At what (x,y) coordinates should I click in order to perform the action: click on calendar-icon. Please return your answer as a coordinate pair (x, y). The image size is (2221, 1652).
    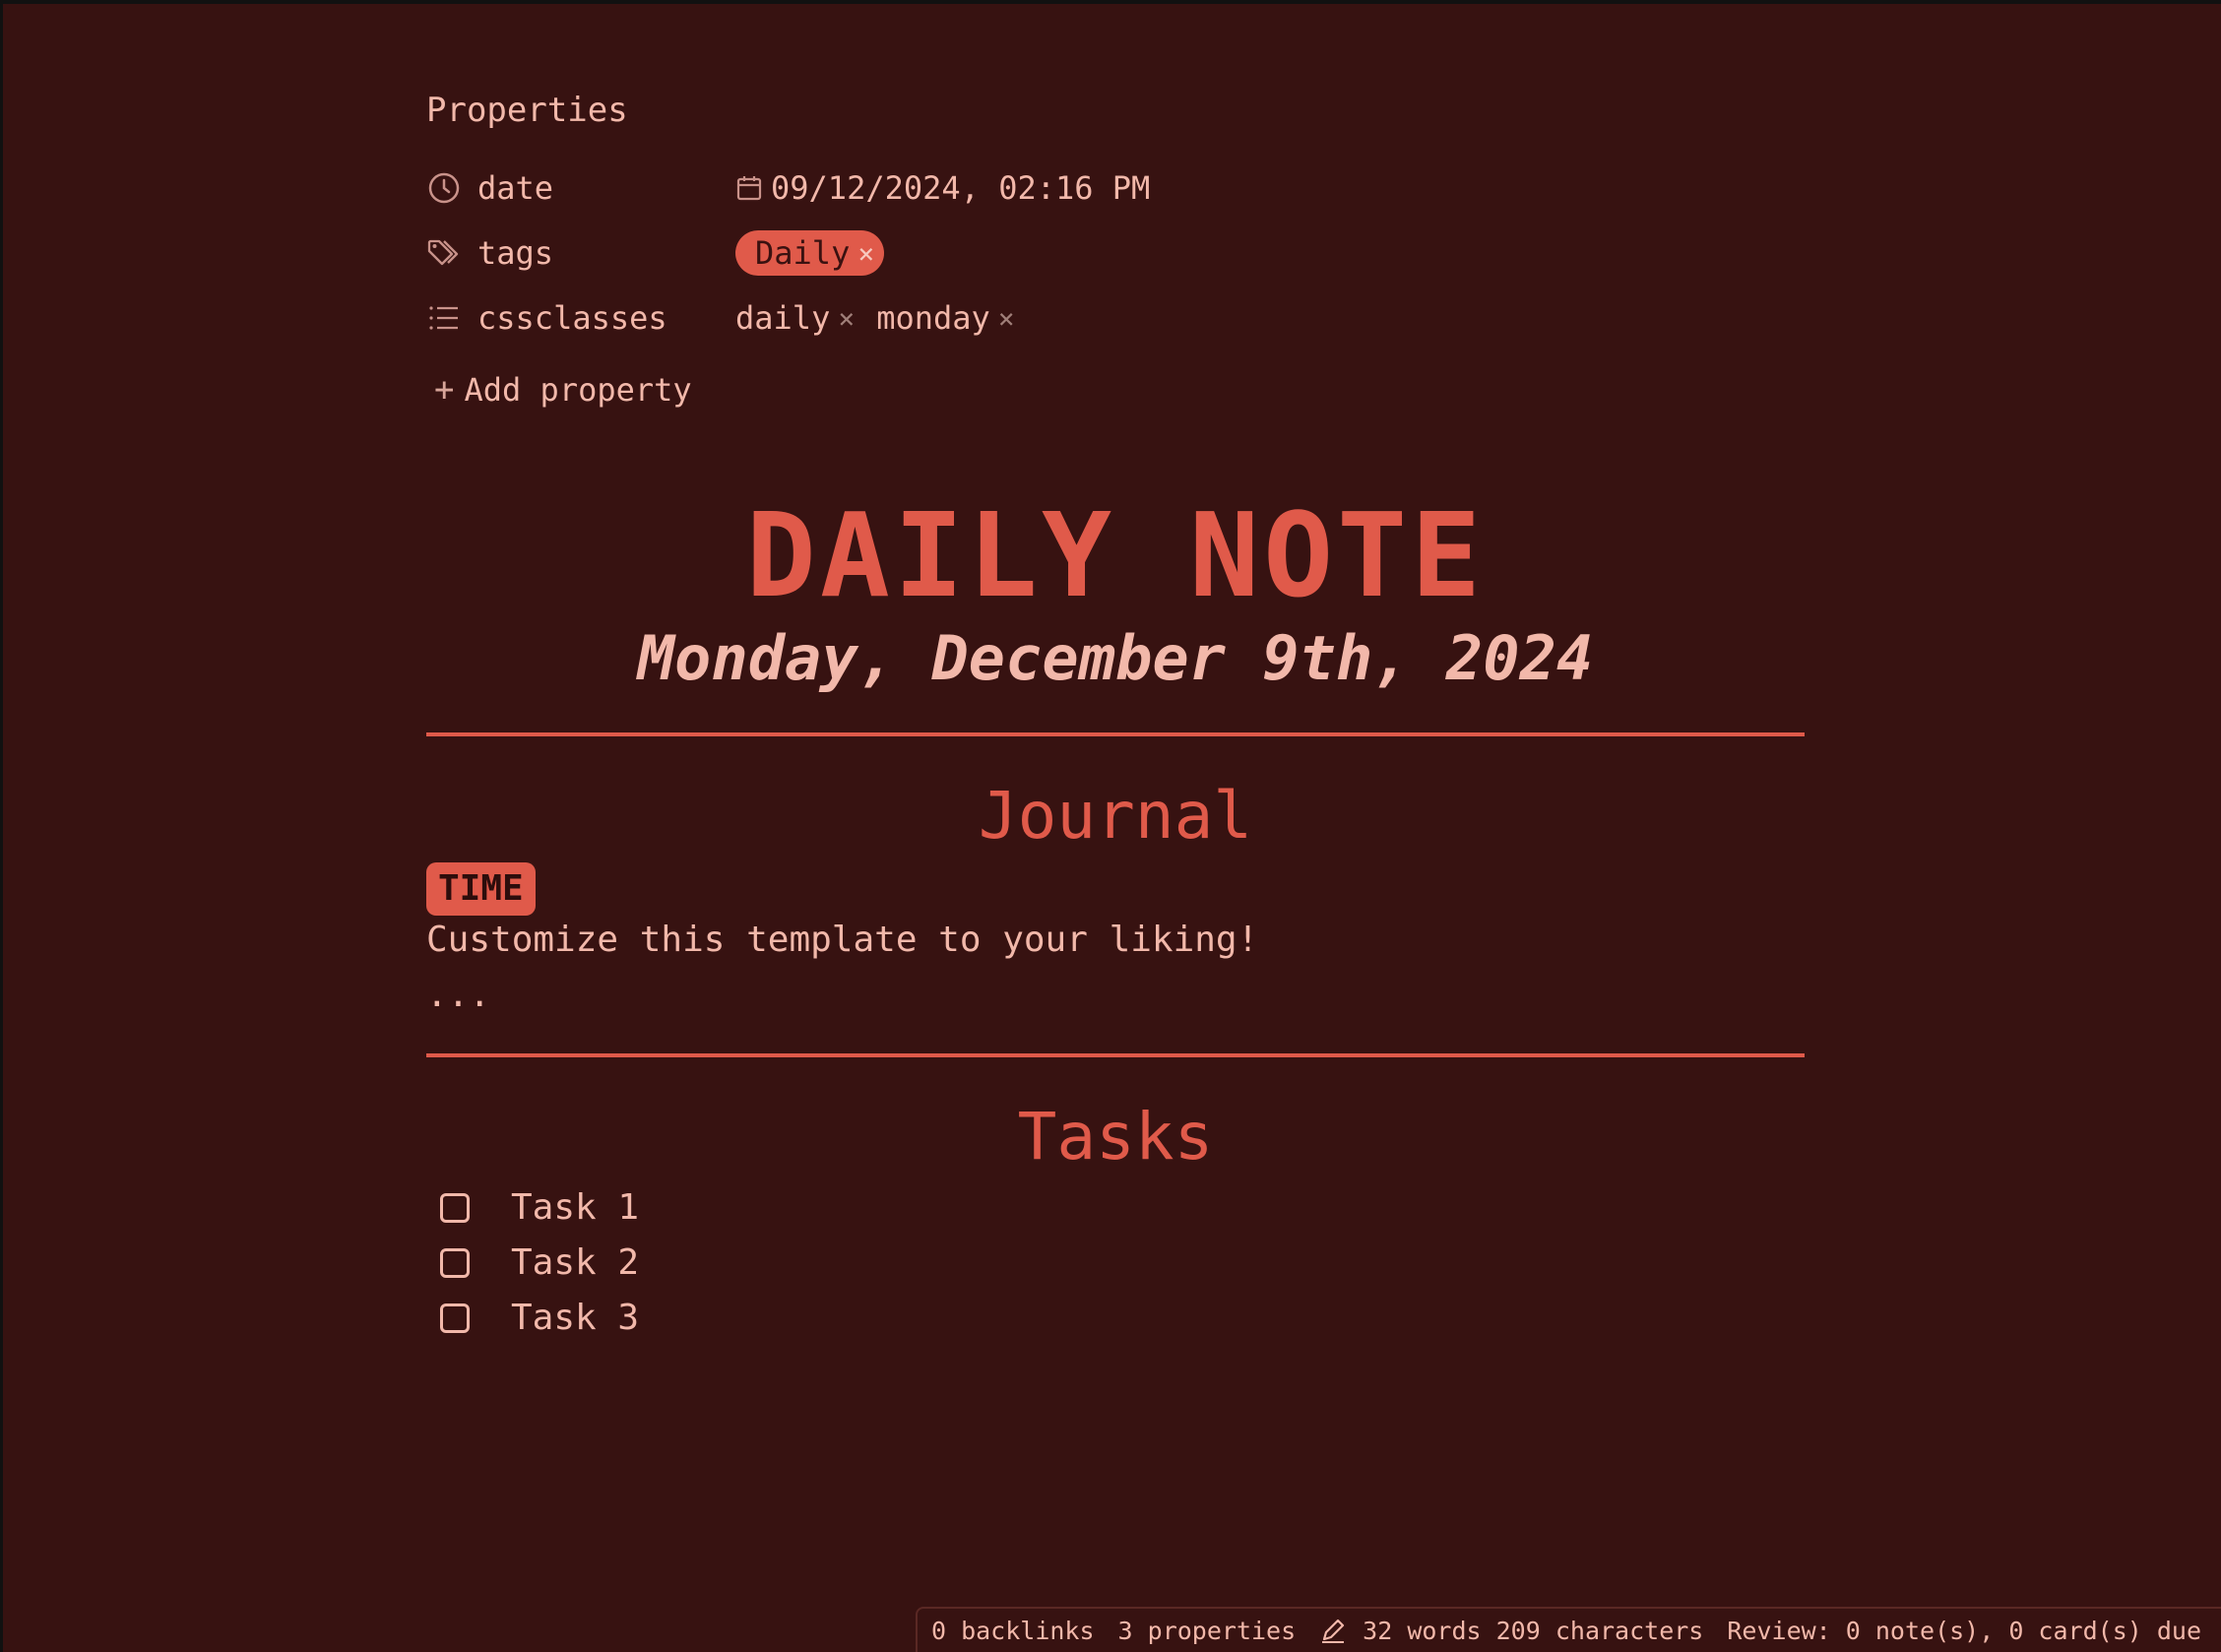
    Looking at the image, I should click on (749, 188).